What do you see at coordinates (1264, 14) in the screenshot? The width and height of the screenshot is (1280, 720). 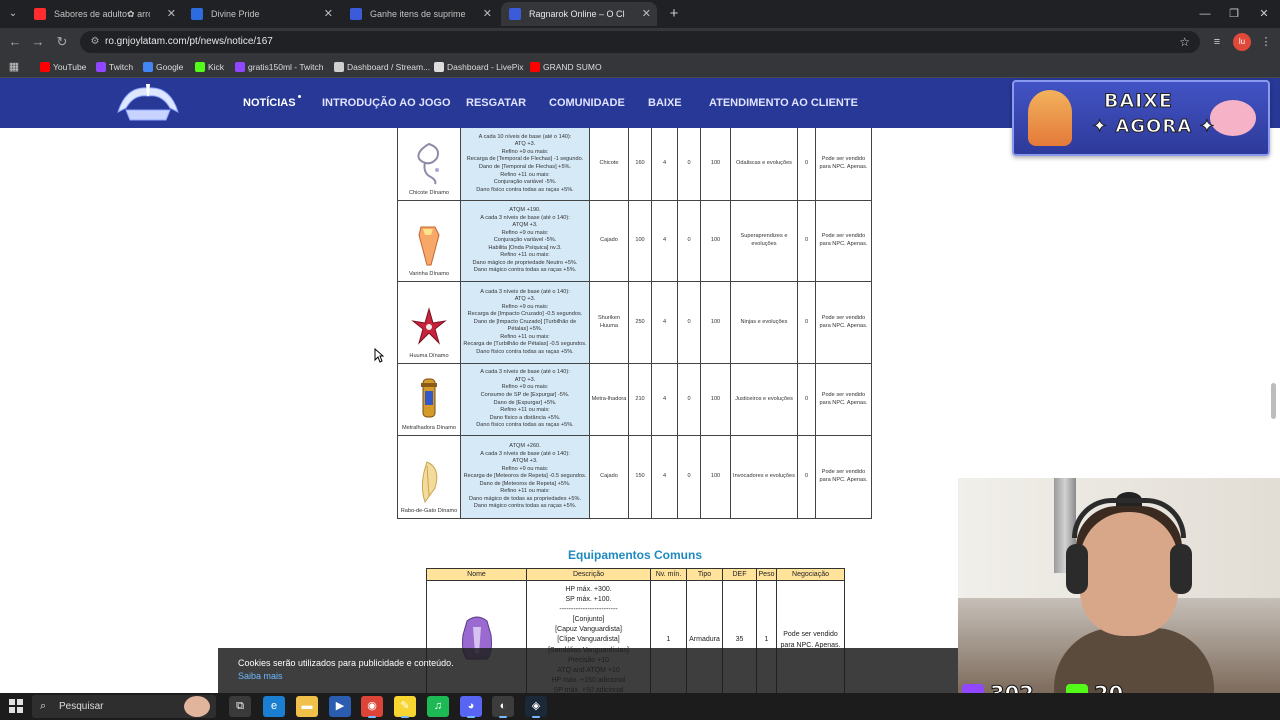 I see `close-window-button: ✕` at bounding box center [1264, 14].